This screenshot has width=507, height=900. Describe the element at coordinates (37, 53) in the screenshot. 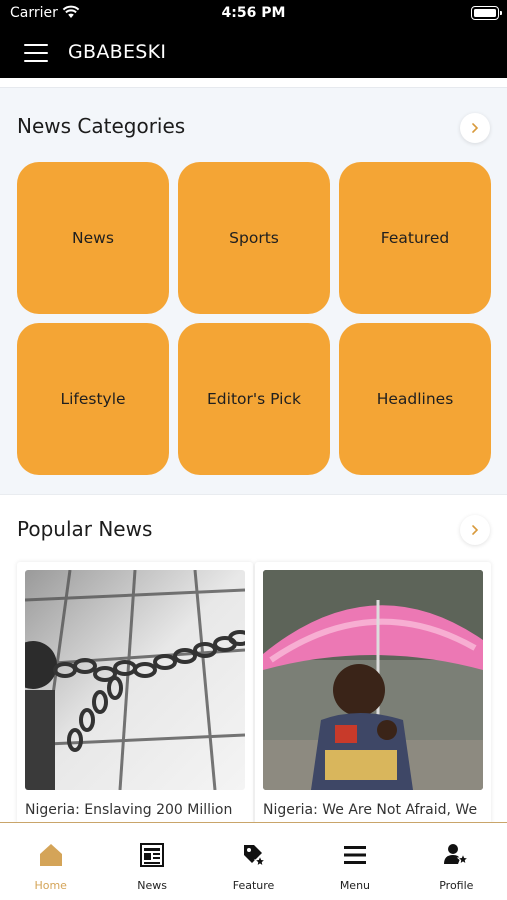

I see `hamburger-menu-icon` at that location.